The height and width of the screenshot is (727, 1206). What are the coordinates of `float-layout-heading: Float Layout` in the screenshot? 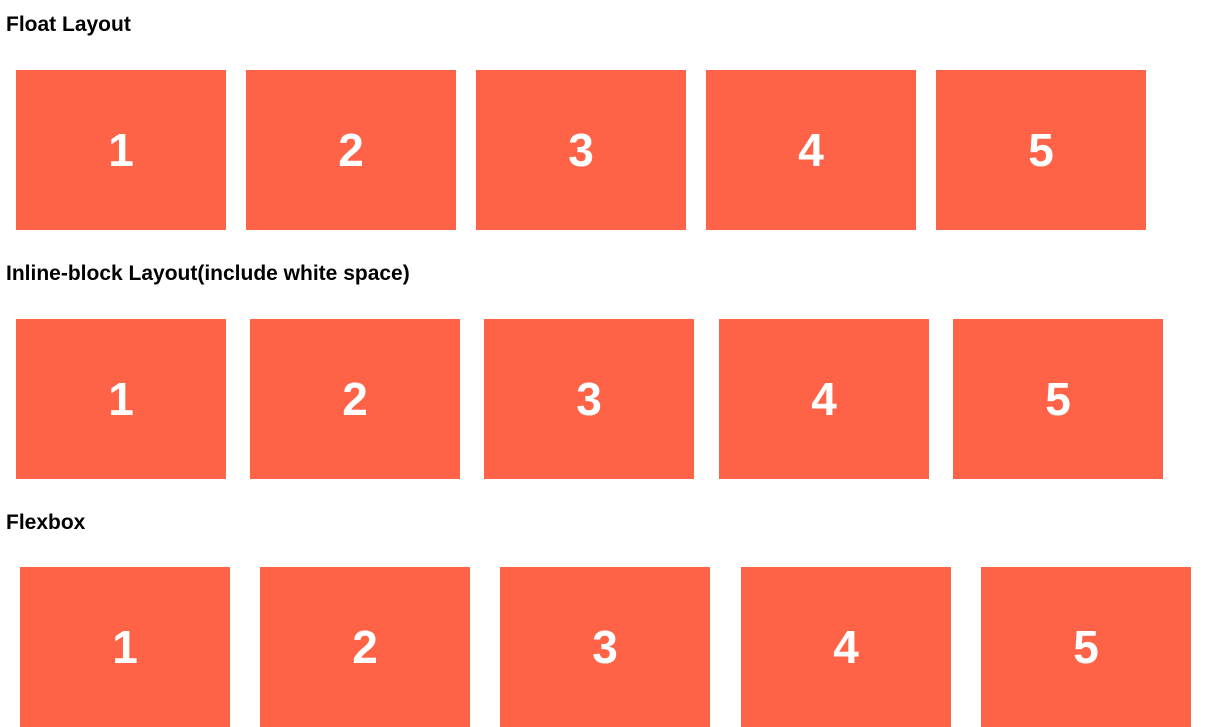 It's located at (68, 24).